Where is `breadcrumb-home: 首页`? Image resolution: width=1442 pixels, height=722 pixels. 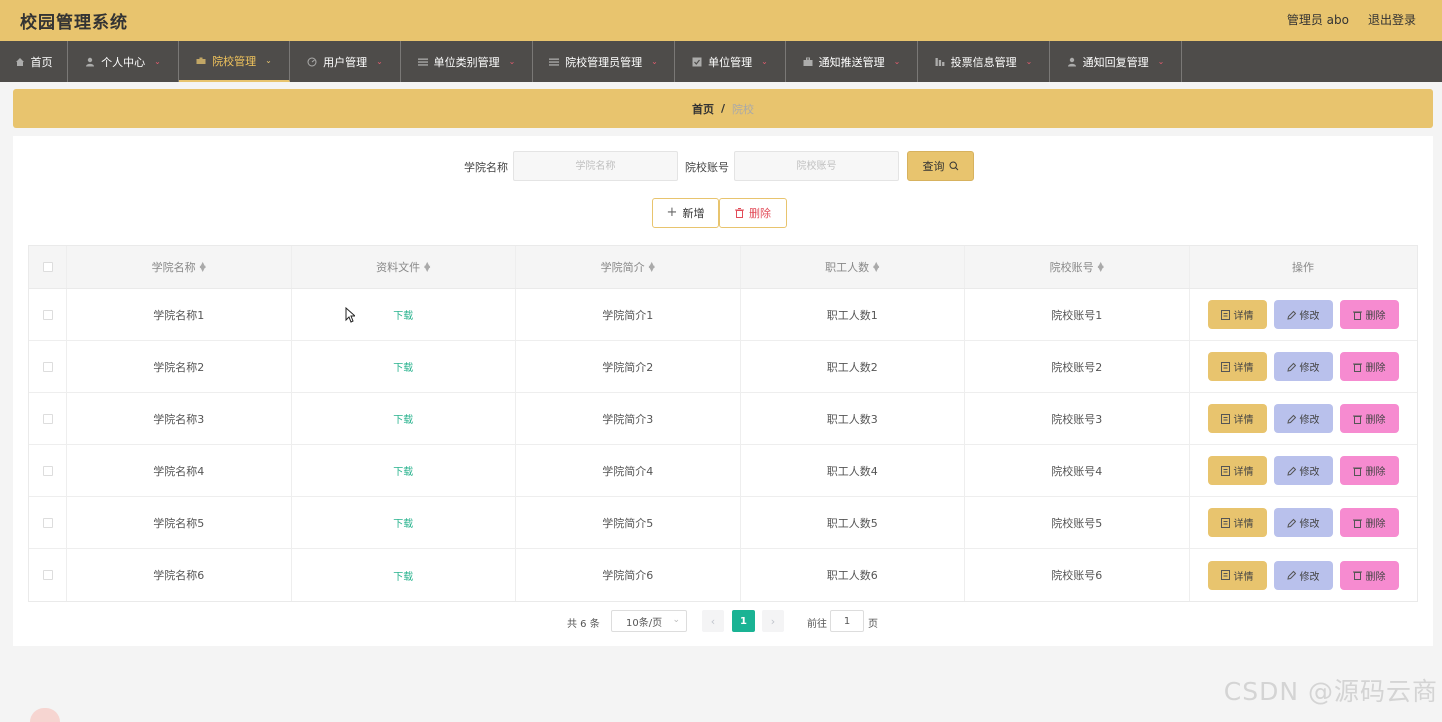
breadcrumb-home: 首页 is located at coordinates (703, 109).